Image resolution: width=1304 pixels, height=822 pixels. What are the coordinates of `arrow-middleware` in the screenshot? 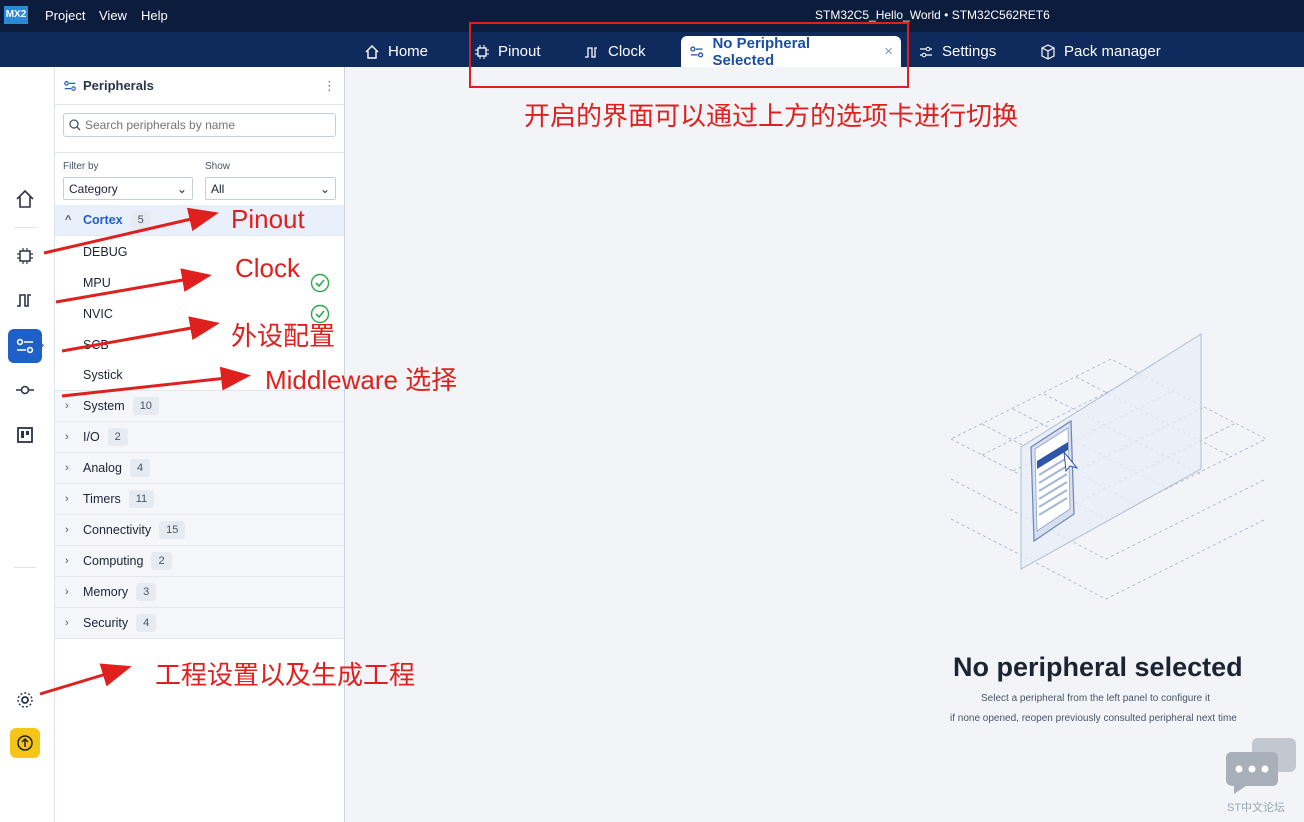 It's located at (156, 382).